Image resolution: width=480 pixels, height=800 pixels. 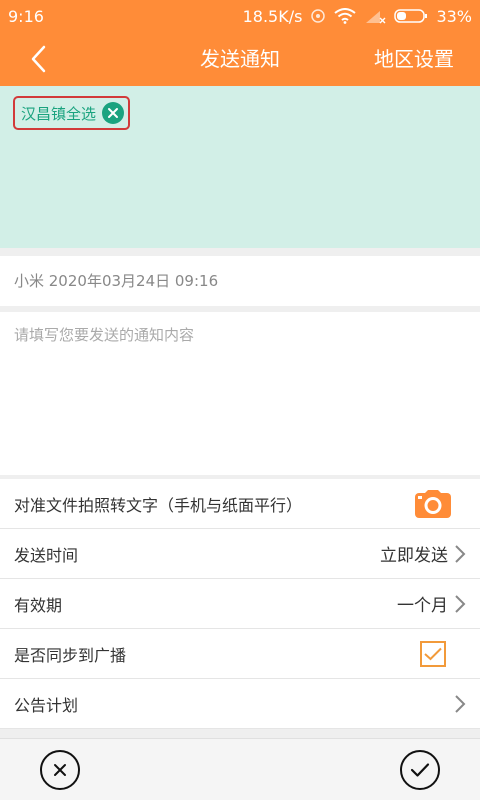 I want to click on status-bar: 9:16 18.5K/s 33%, so click(x=240, y=16).